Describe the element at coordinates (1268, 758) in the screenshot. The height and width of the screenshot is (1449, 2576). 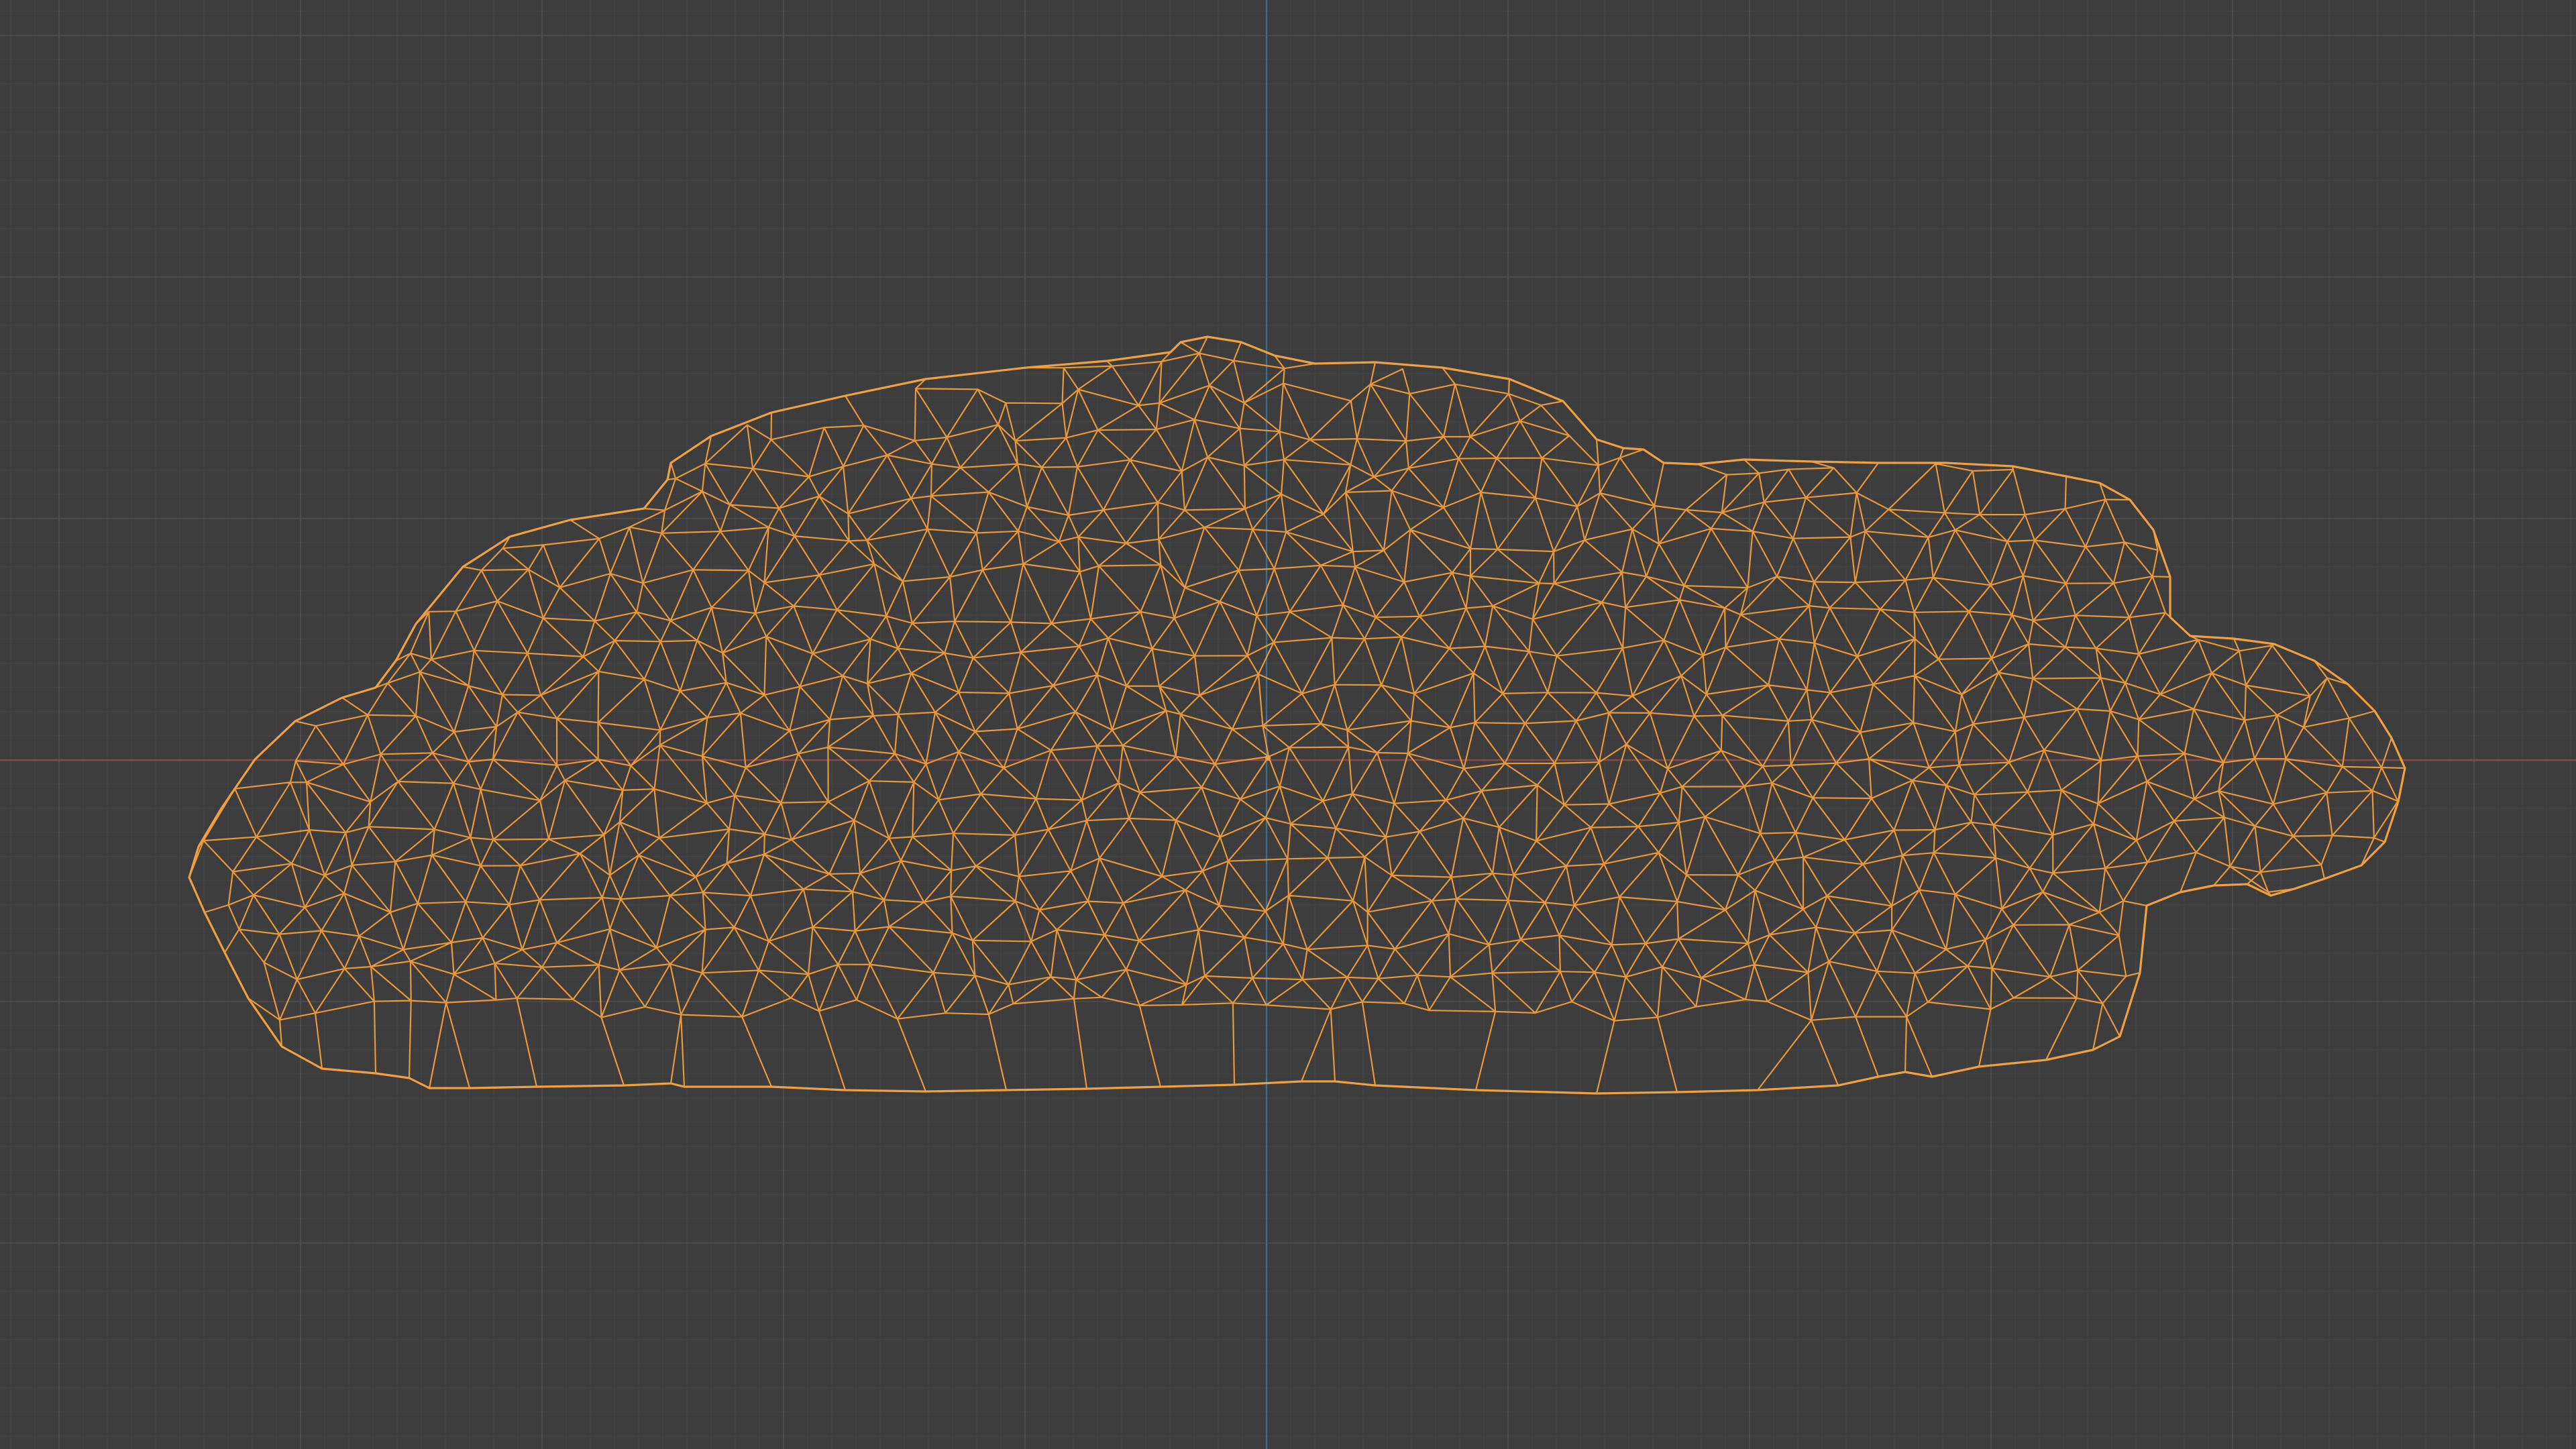
I see `object-origin-point` at that location.